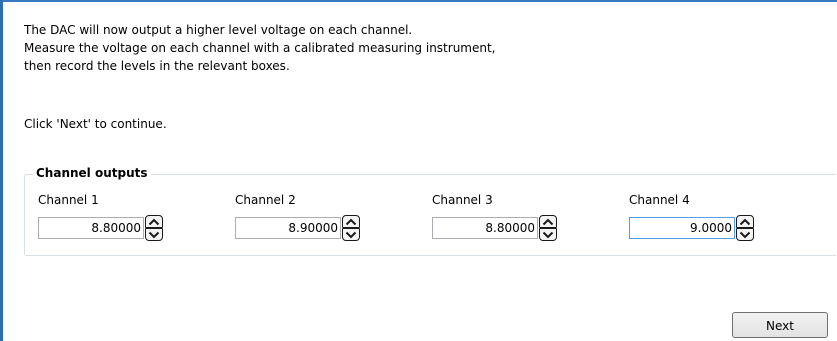 The image size is (837, 341). What do you see at coordinates (462, 200) in the screenshot?
I see `channel-3-label: Channel 3` at bounding box center [462, 200].